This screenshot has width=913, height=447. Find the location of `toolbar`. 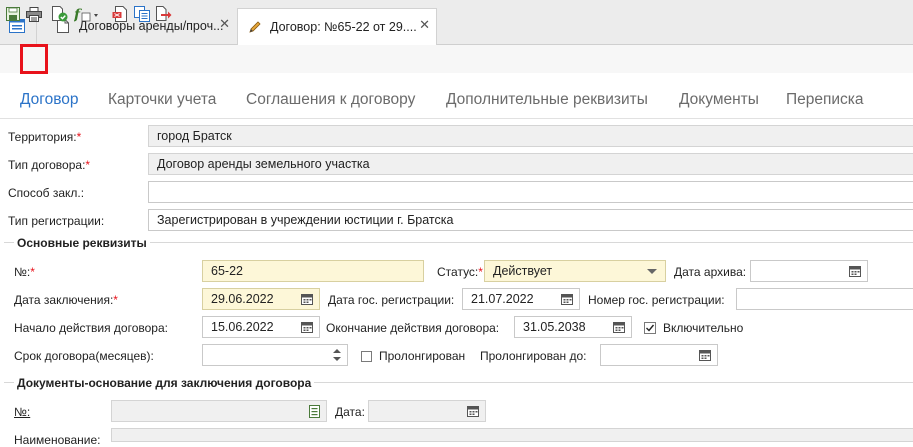

toolbar is located at coordinates (456, 59).